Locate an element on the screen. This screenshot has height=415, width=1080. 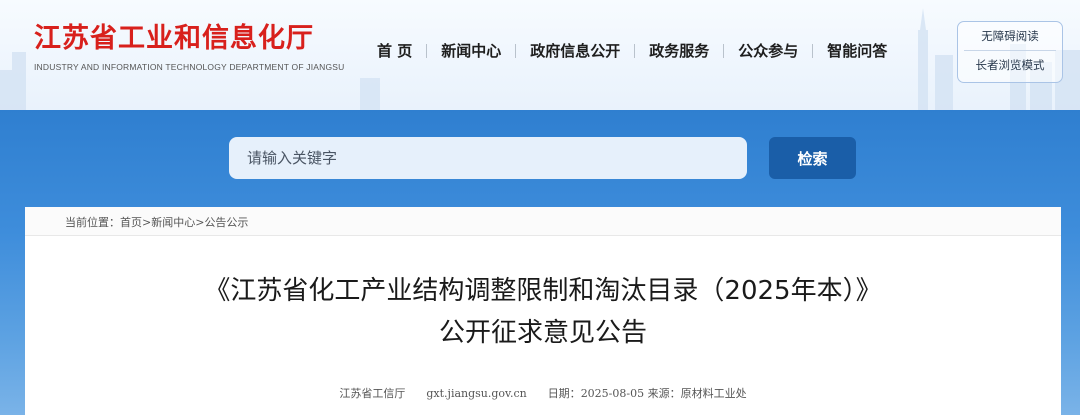
publish-date: 2025-08-05 is located at coordinates (612, 393).